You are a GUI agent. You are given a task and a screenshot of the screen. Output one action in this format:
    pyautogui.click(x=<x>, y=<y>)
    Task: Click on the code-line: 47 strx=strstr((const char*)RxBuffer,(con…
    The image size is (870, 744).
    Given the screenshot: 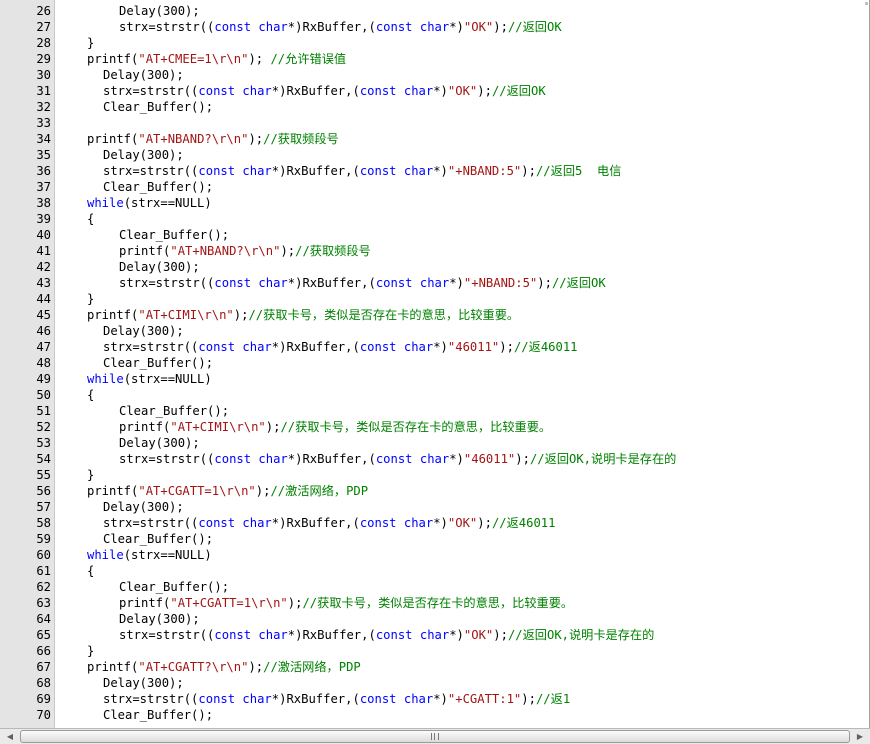 What is the action you would take?
    pyautogui.click(x=434, y=347)
    